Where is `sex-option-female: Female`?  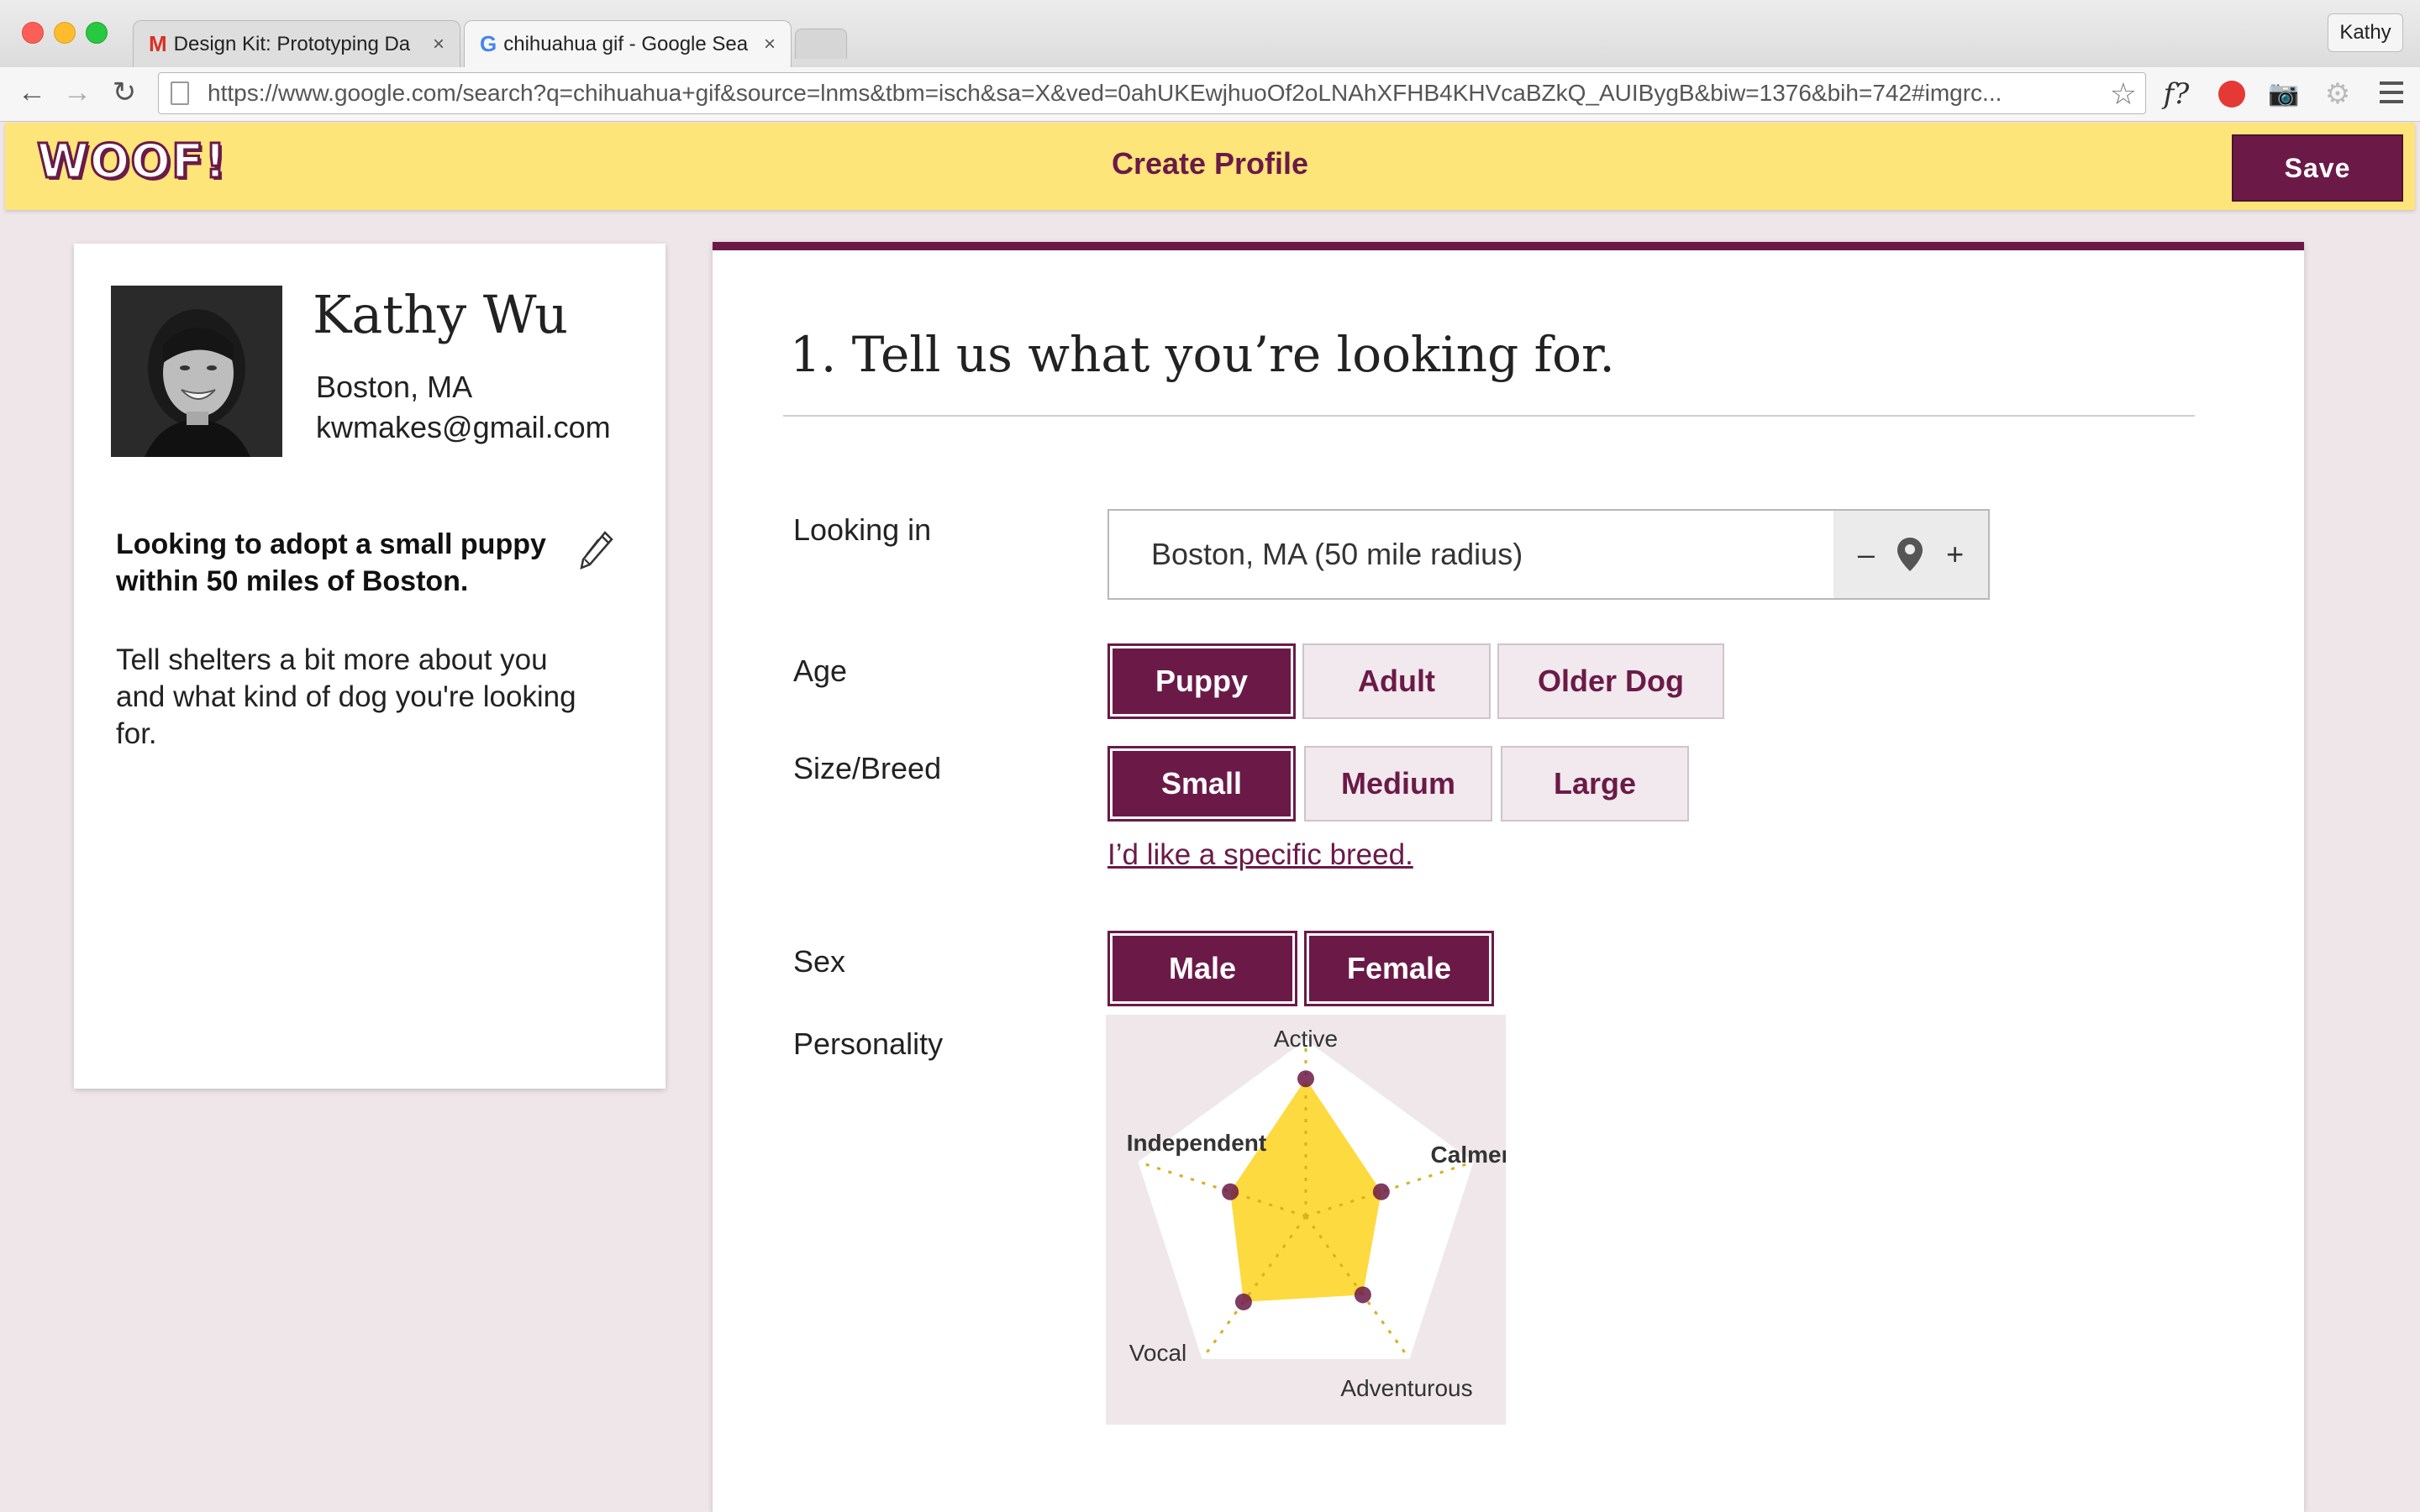 sex-option-female: Female is located at coordinates (1399, 968).